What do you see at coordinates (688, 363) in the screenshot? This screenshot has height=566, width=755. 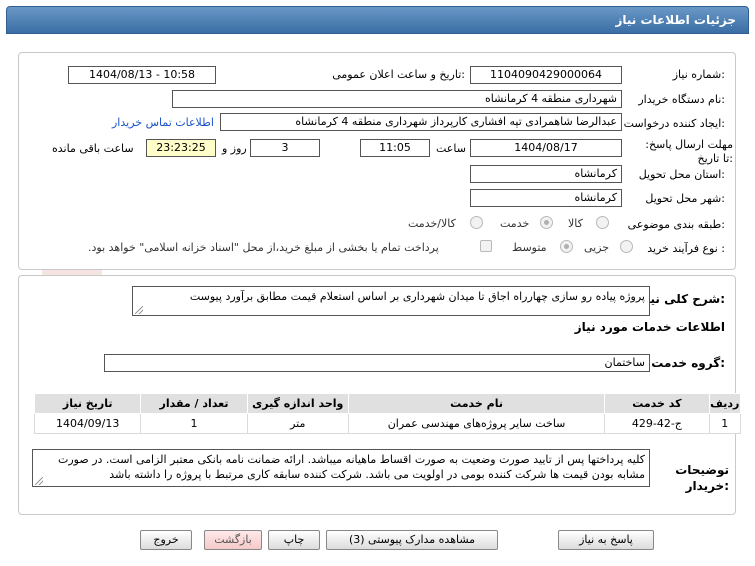 I see `service-group-label: گروه خدمت:` at bounding box center [688, 363].